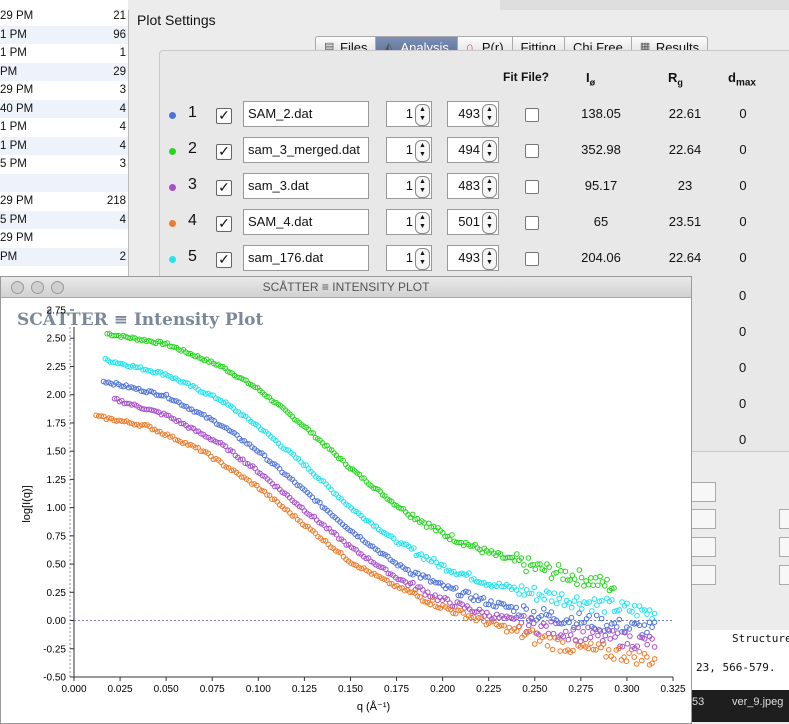  Describe the element at coordinates (346, 287) in the screenshot. I see `intensity-window-titlebar: SCÅTTER ≡ INTENSITY PLOT` at that location.